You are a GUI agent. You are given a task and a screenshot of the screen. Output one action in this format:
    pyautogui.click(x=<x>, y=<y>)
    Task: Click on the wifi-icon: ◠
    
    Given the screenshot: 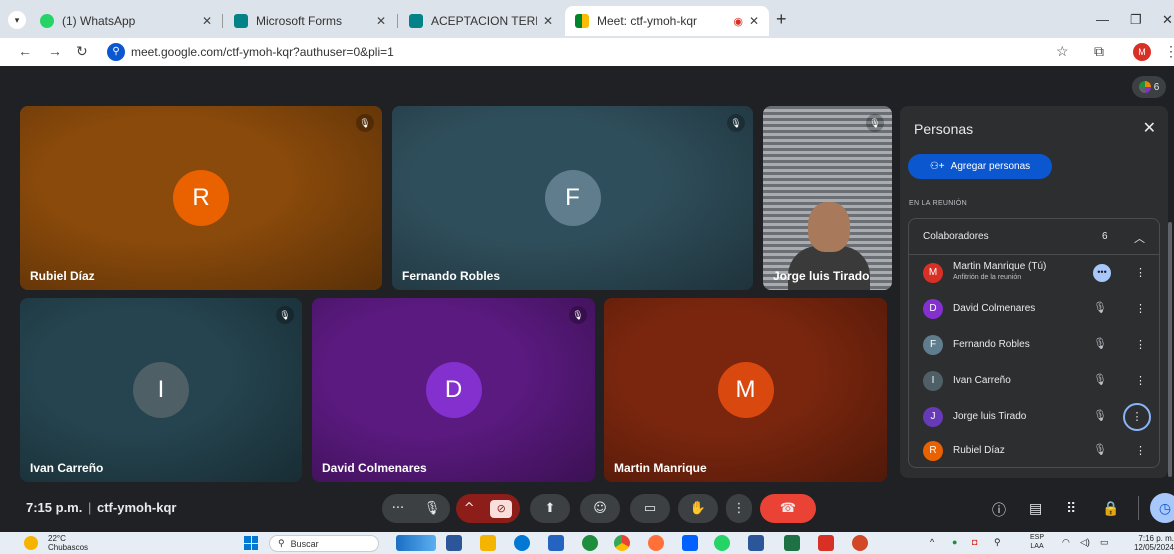 What is the action you would take?
    pyautogui.click(x=1066, y=542)
    